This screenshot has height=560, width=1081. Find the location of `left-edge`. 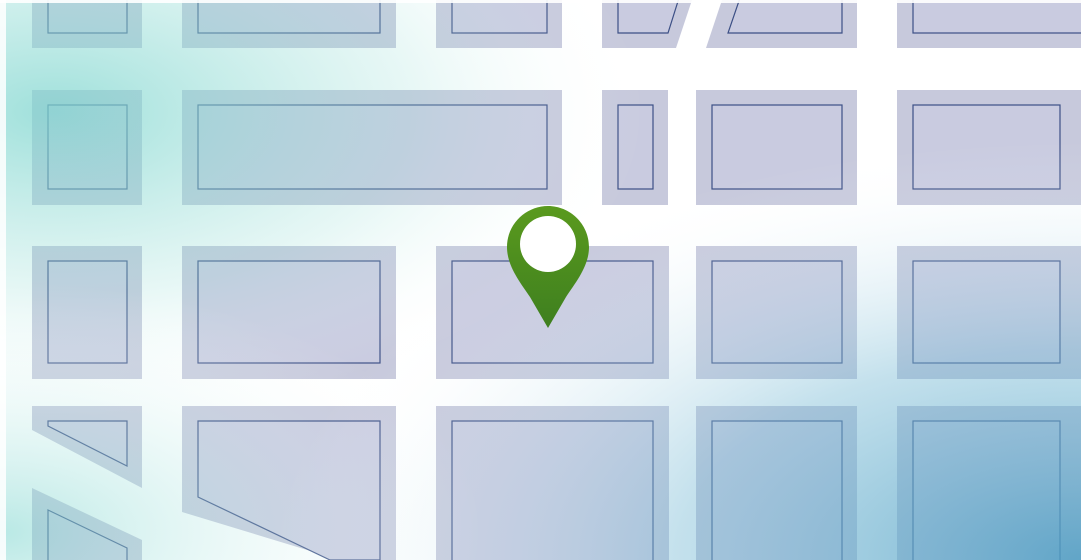

left-edge is located at coordinates (3, 280).